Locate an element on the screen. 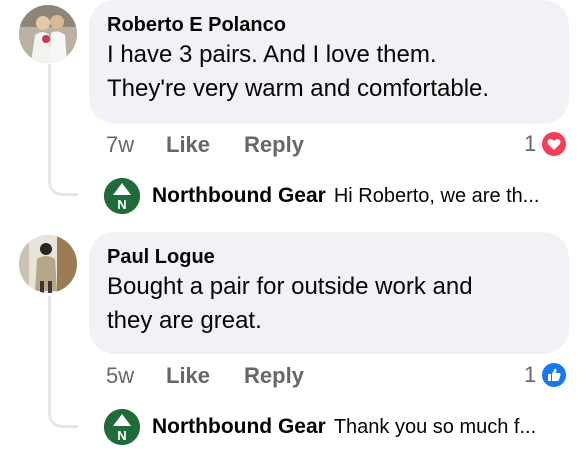  comment-timestamp: 5w is located at coordinates (136, 376).